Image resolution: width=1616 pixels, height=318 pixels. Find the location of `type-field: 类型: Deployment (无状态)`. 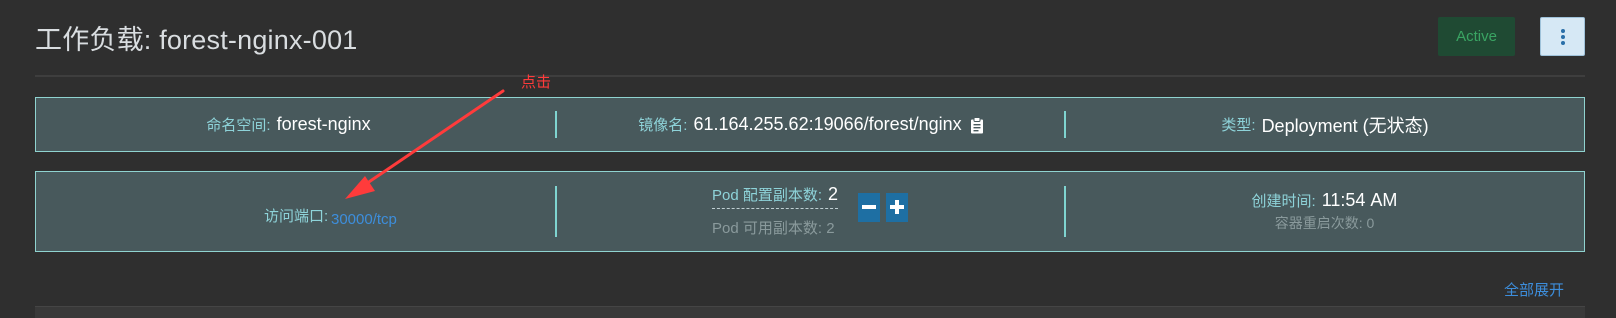

type-field: 类型: Deployment (无状态) is located at coordinates (1325, 124).